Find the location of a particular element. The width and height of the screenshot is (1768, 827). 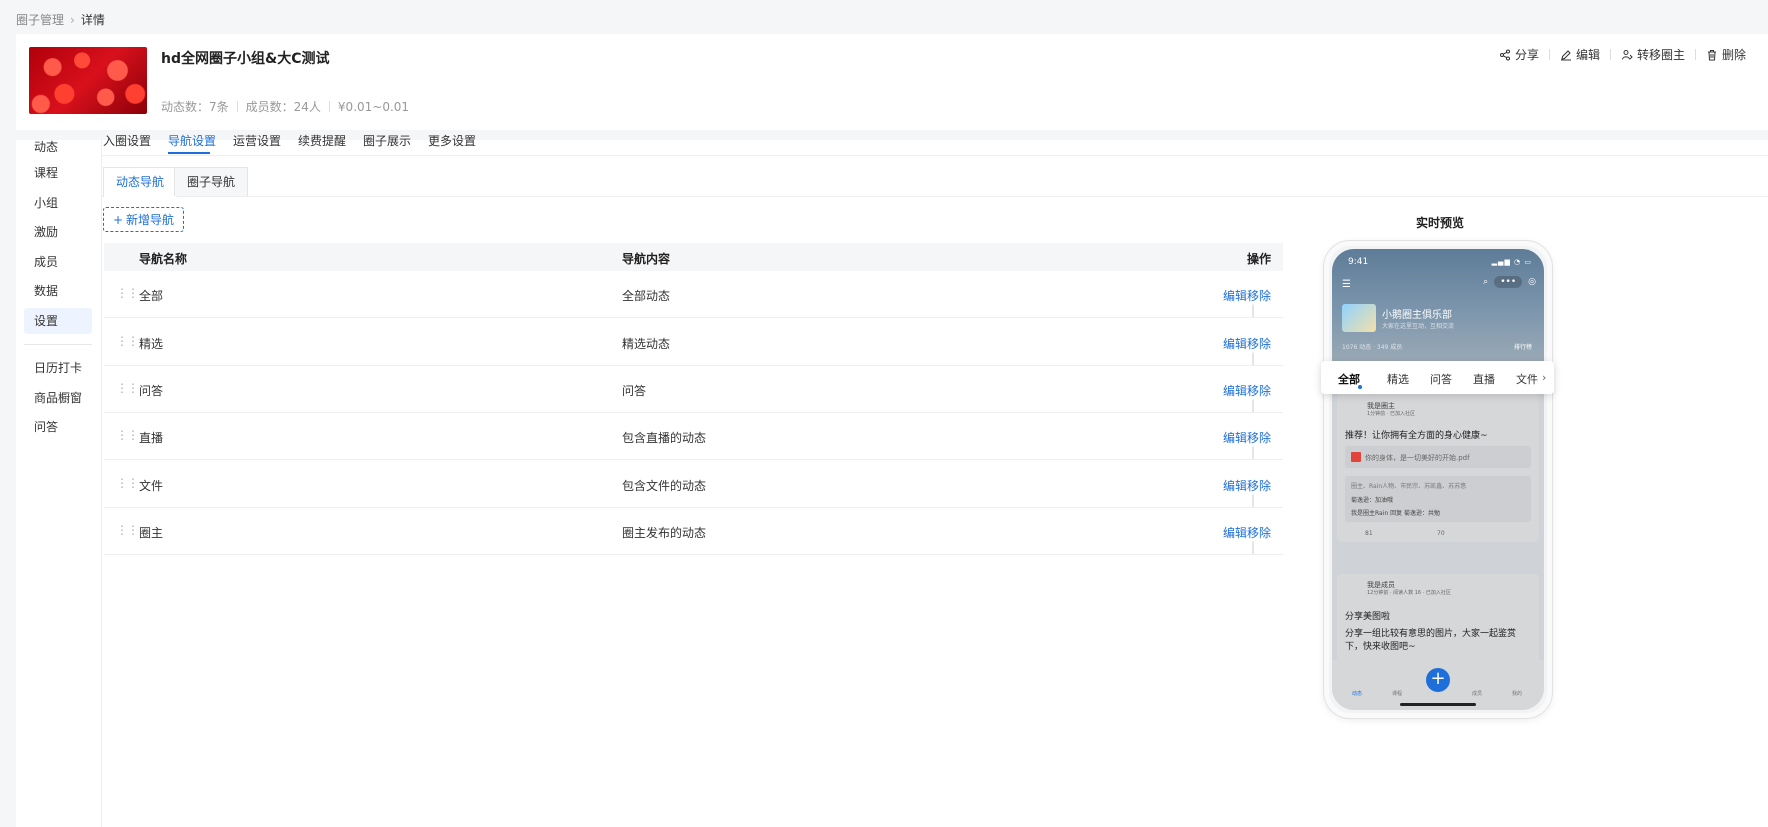

circle-cover-image is located at coordinates (88, 80).